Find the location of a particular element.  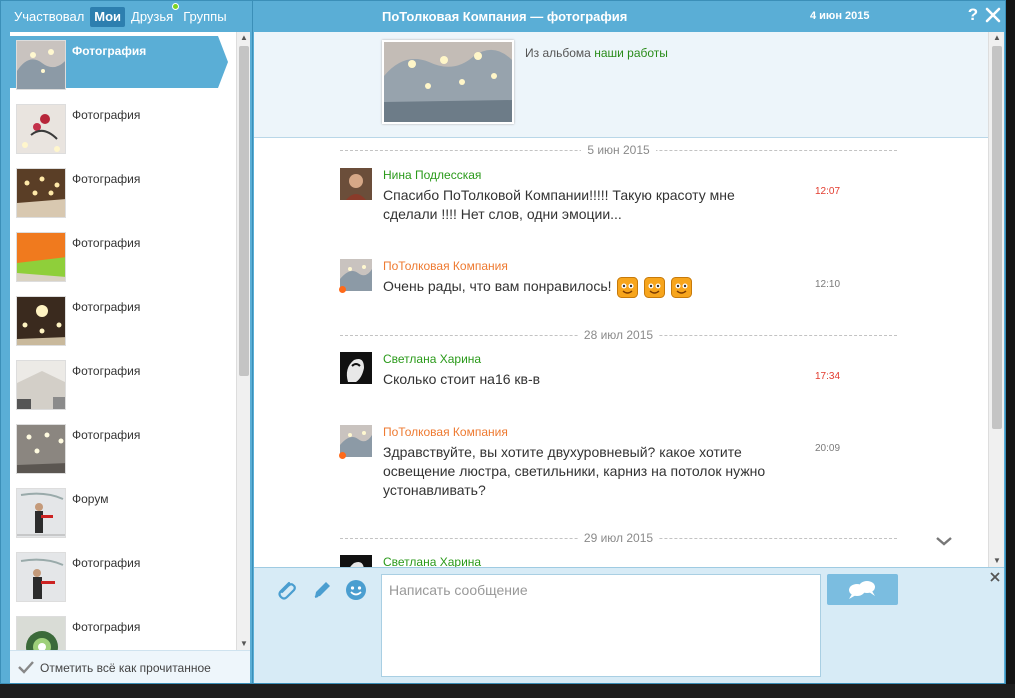

tab-participated: Участвовал is located at coordinates (49, 17).